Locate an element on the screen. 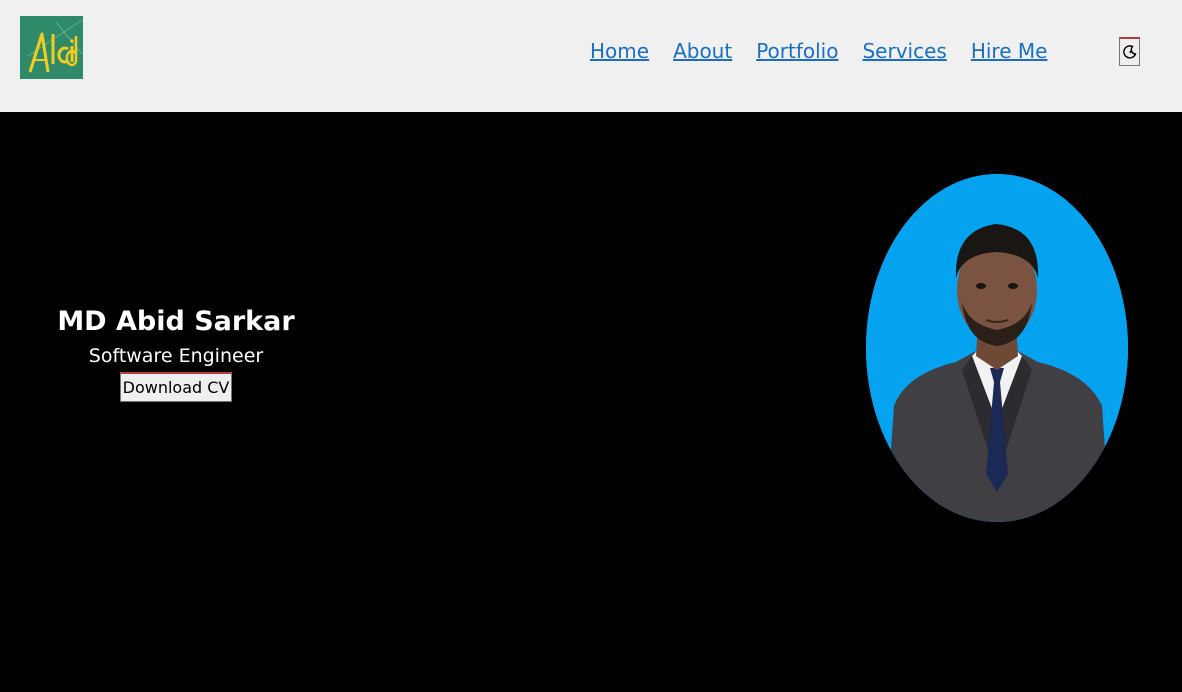 Image resolution: width=1182 pixels, height=692 pixels. nav-hire-me-link: Hire Me is located at coordinates (1009, 51).